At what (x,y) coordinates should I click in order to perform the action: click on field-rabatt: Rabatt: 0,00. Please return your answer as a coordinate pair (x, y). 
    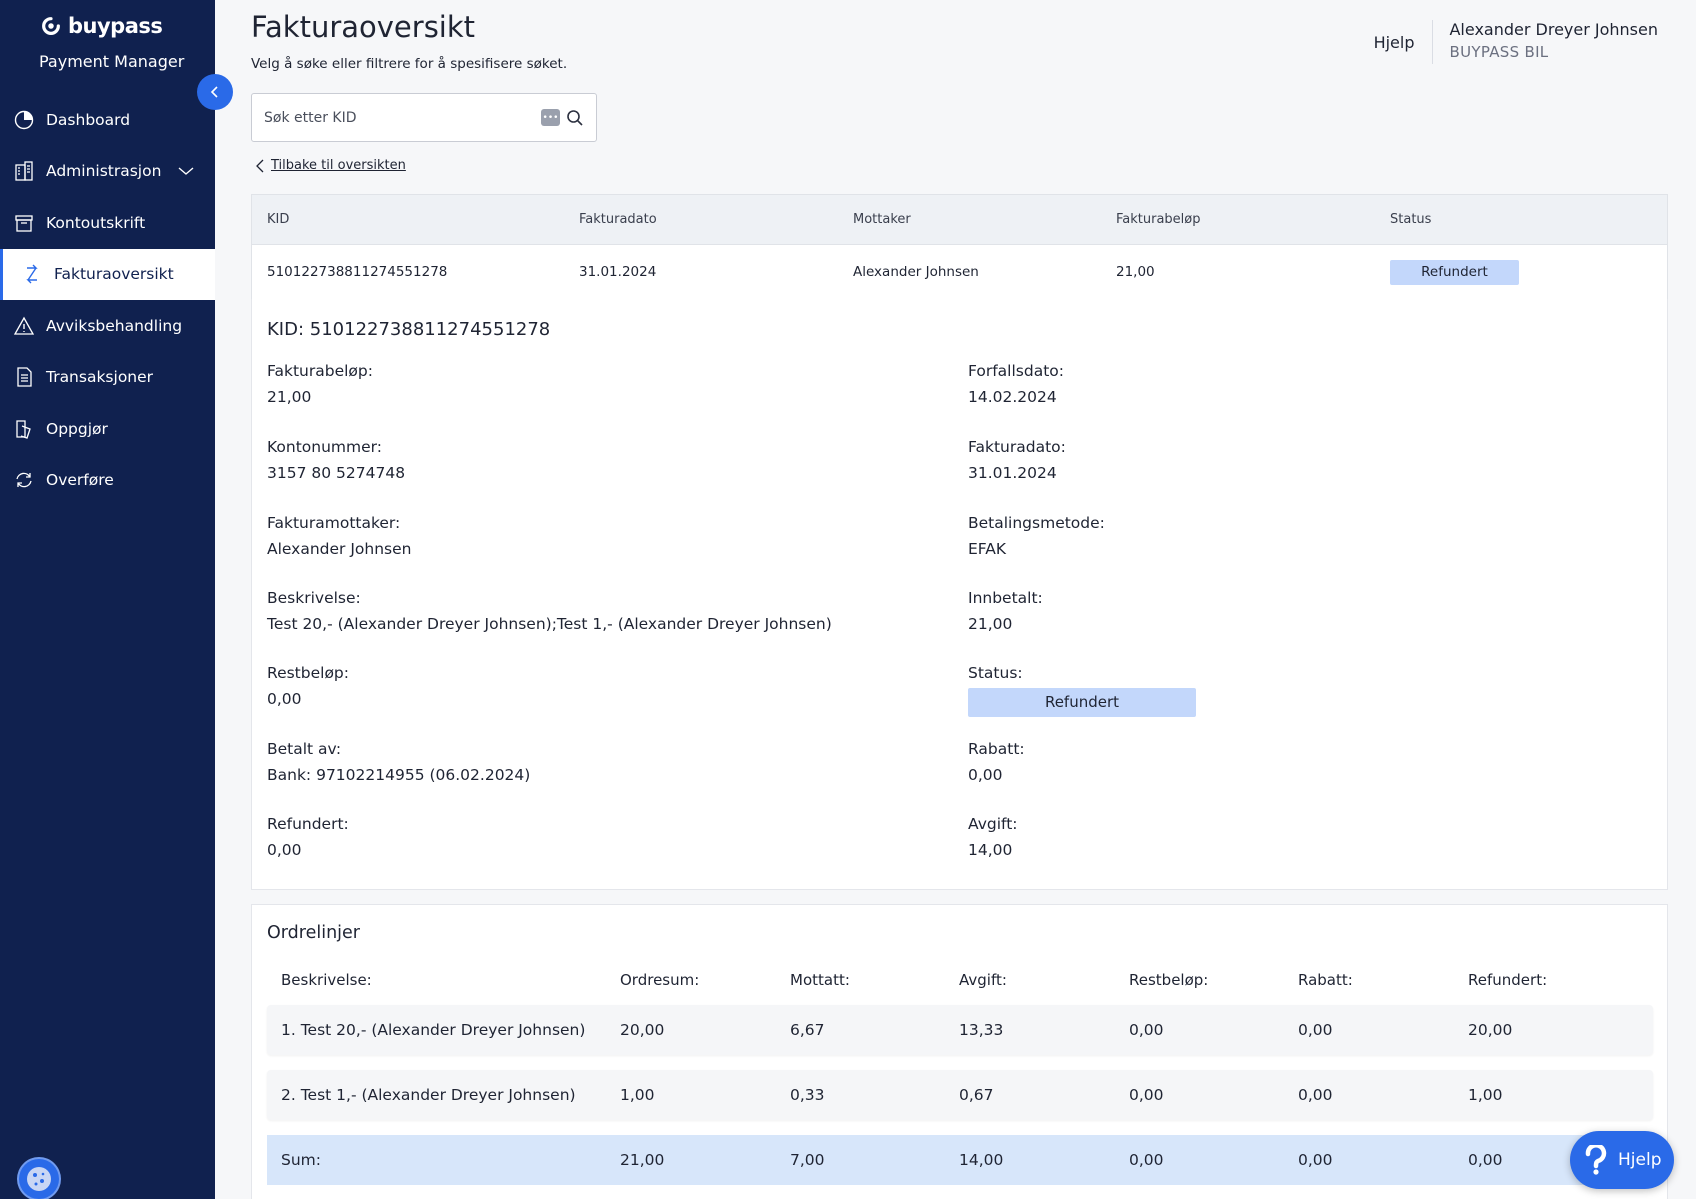
    Looking at the image, I should click on (996, 762).